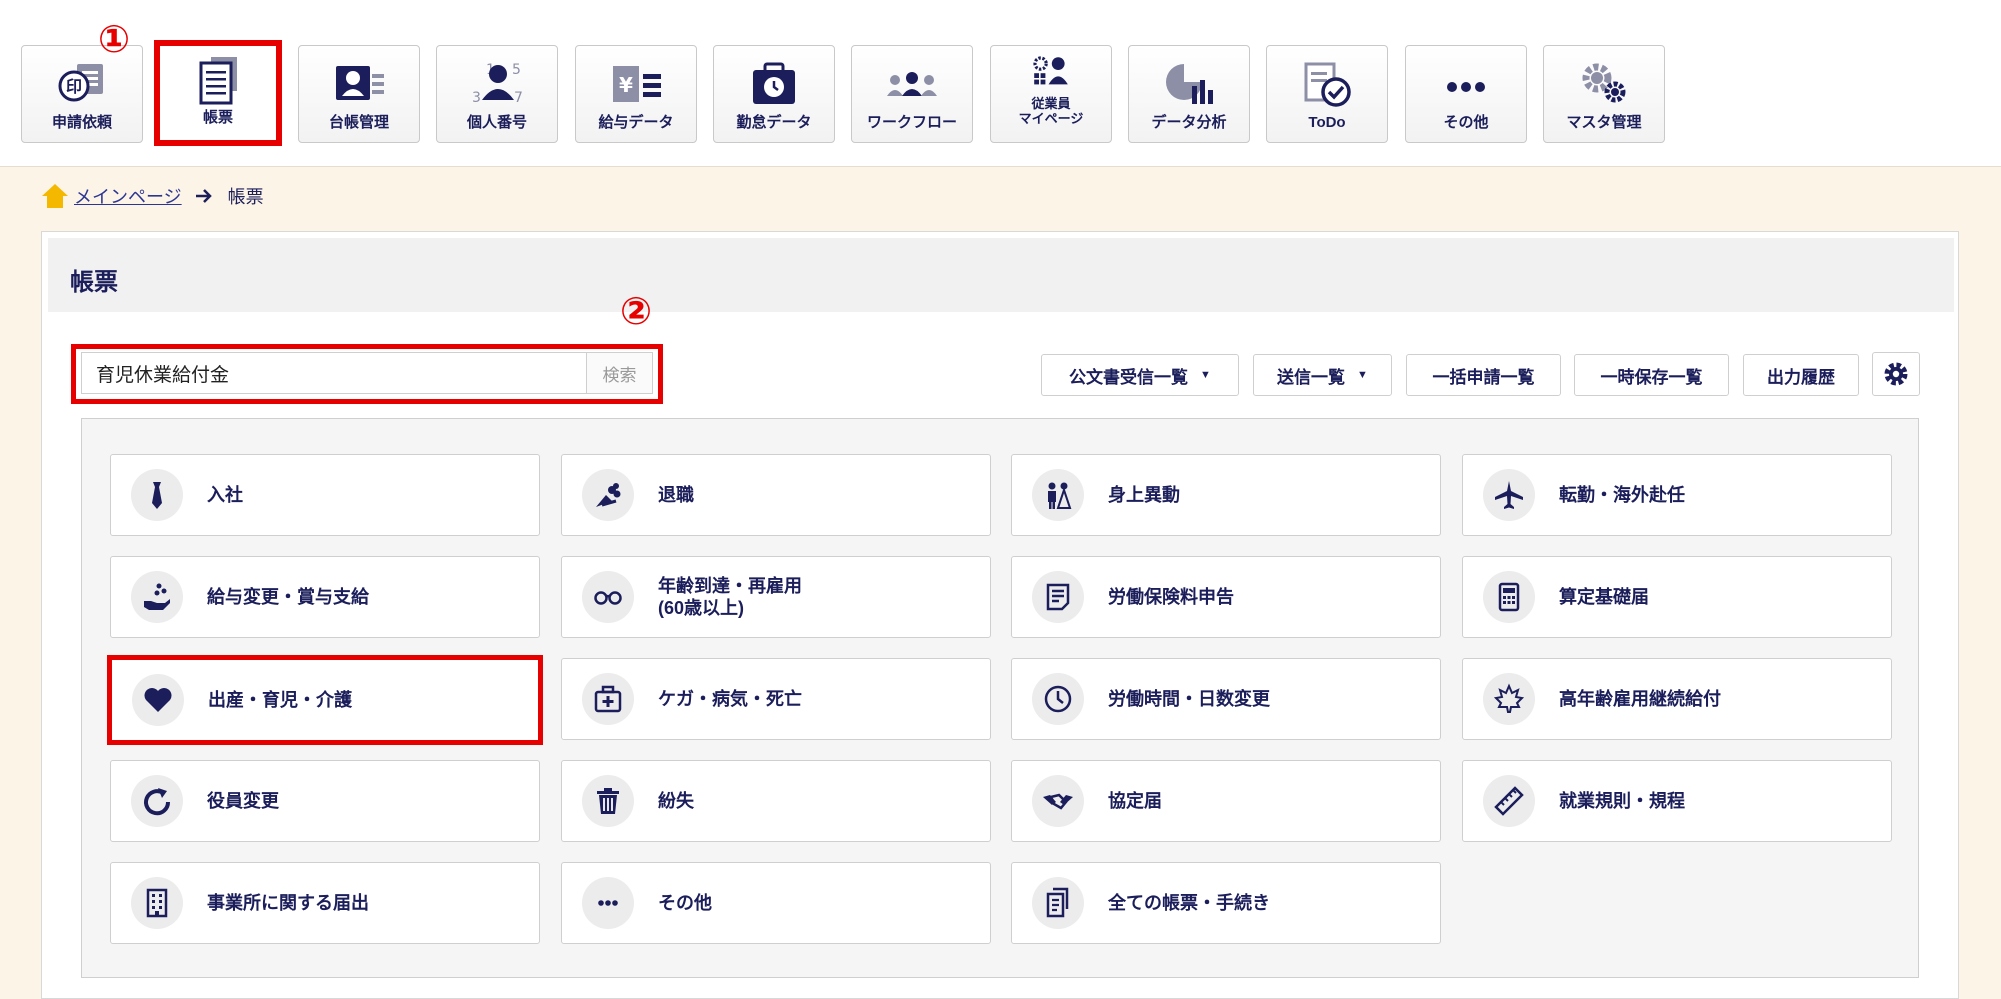  I want to click on home-icon, so click(55, 196).